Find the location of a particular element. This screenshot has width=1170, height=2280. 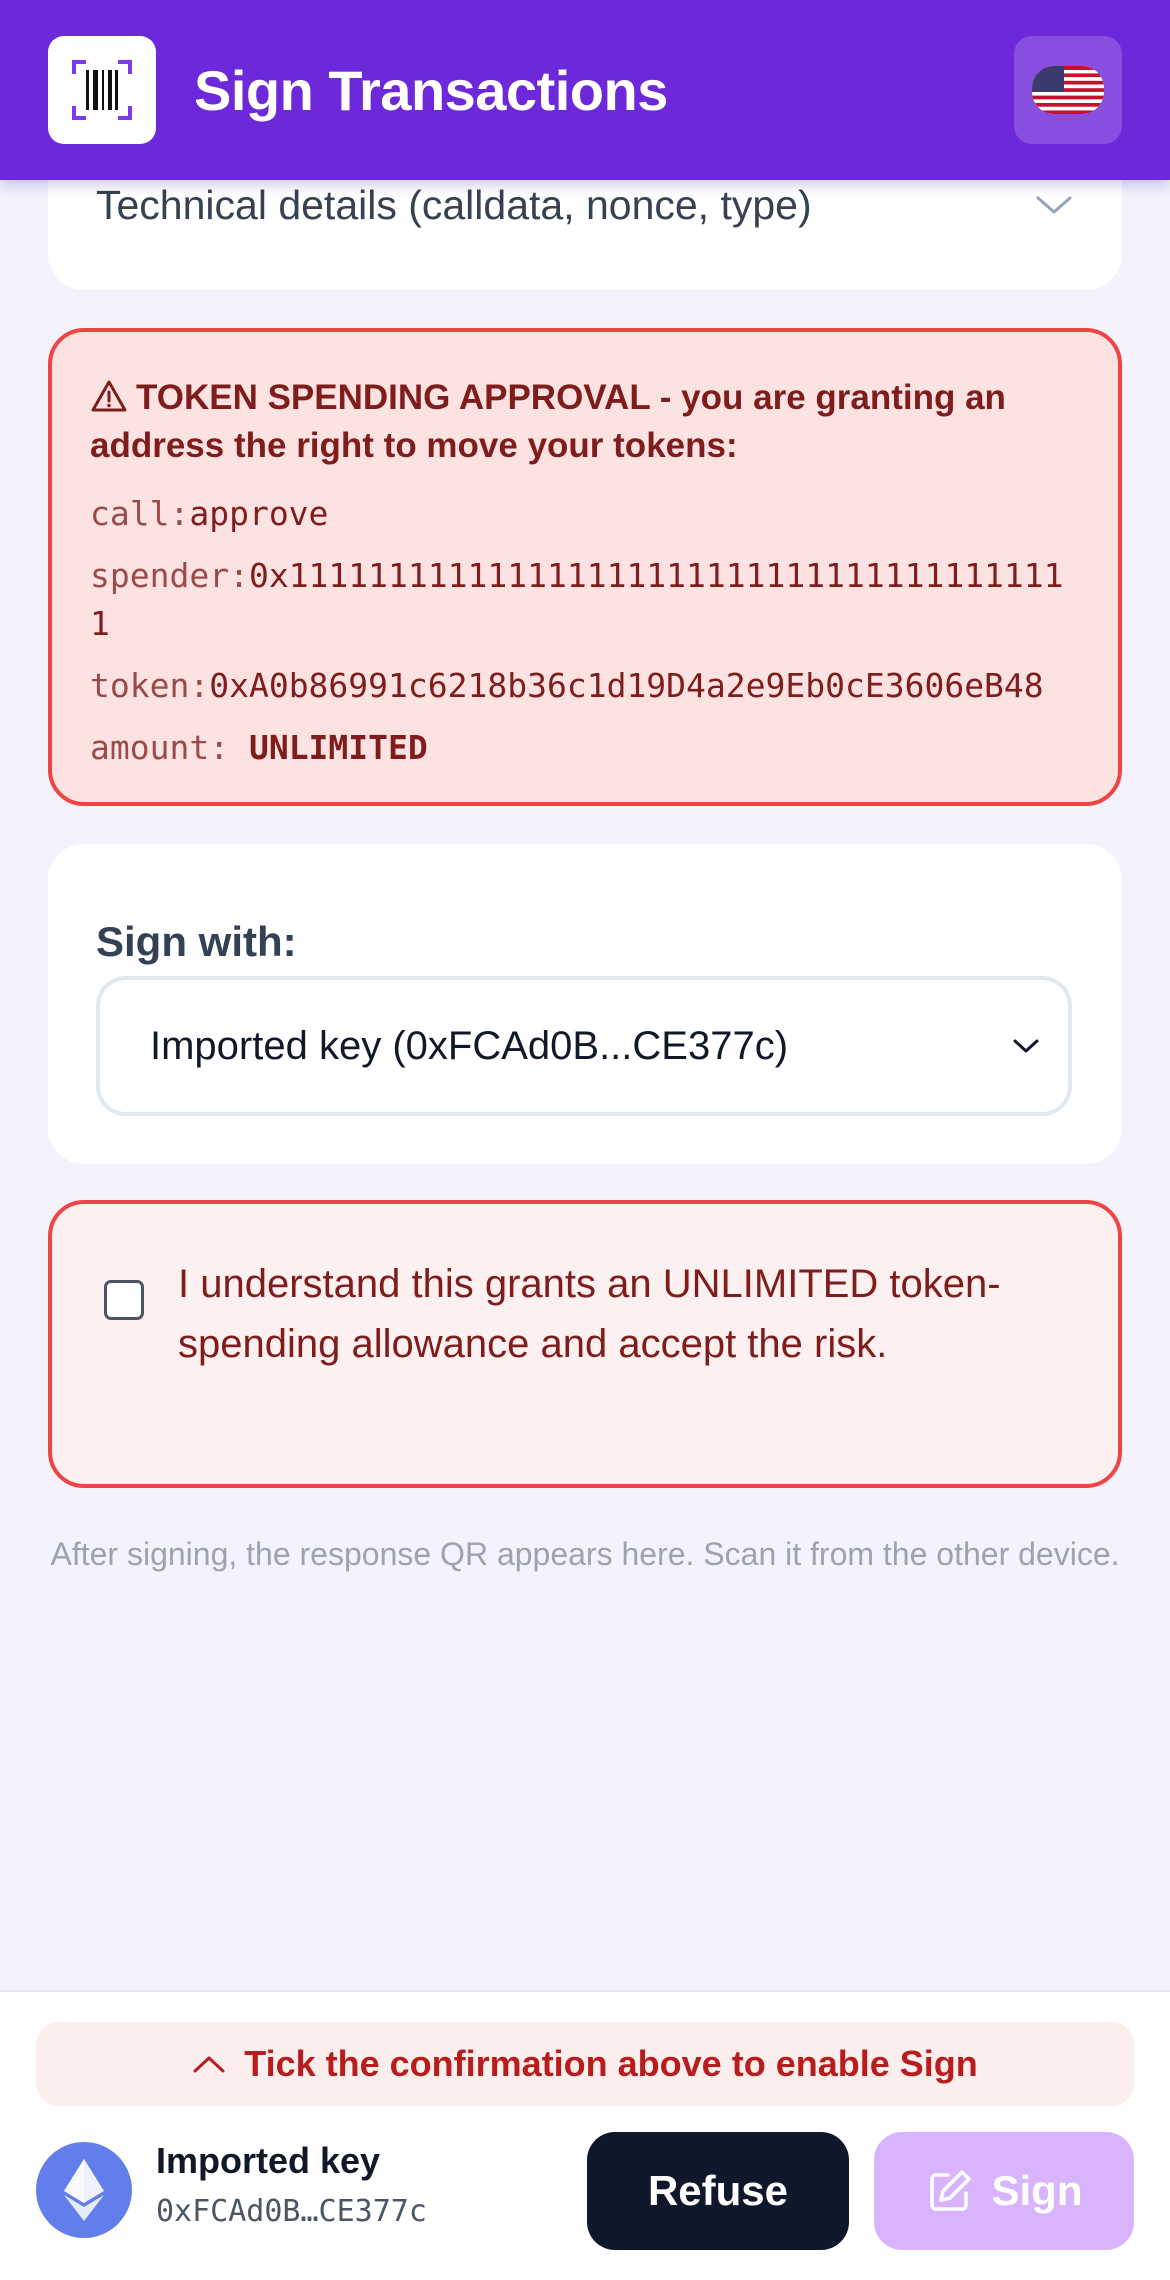

account-name: Imported key is located at coordinates (268, 2160).